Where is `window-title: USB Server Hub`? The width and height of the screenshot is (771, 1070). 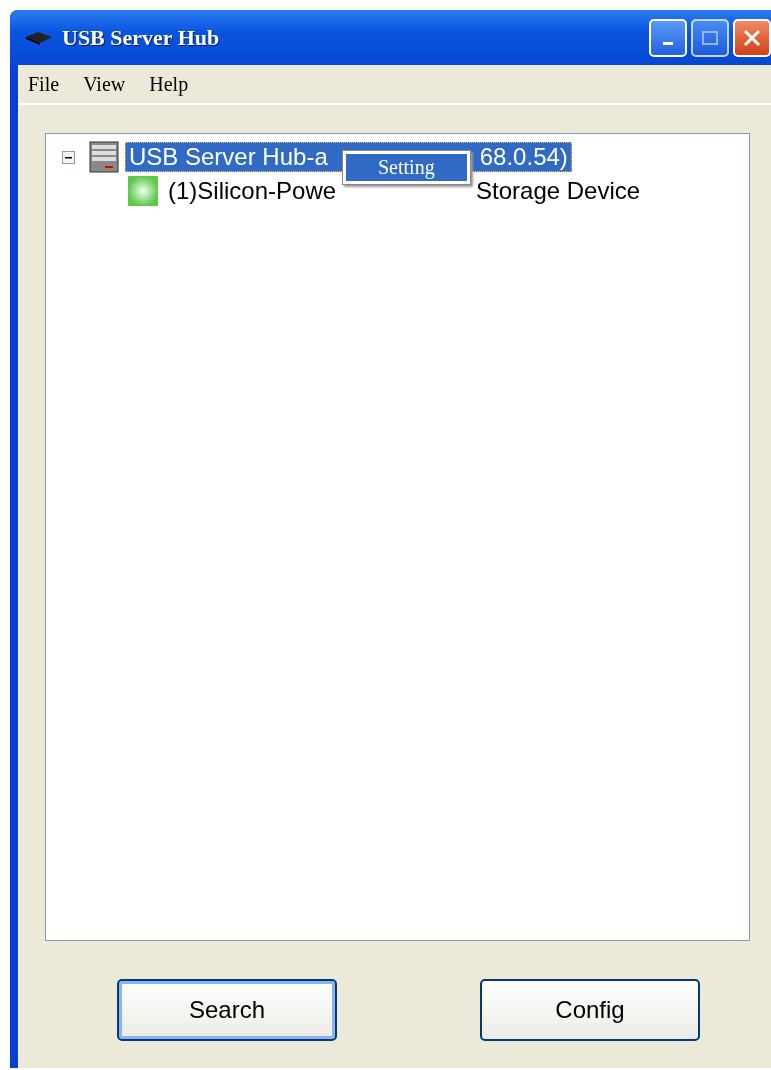 window-title: USB Server Hub is located at coordinates (141, 37).